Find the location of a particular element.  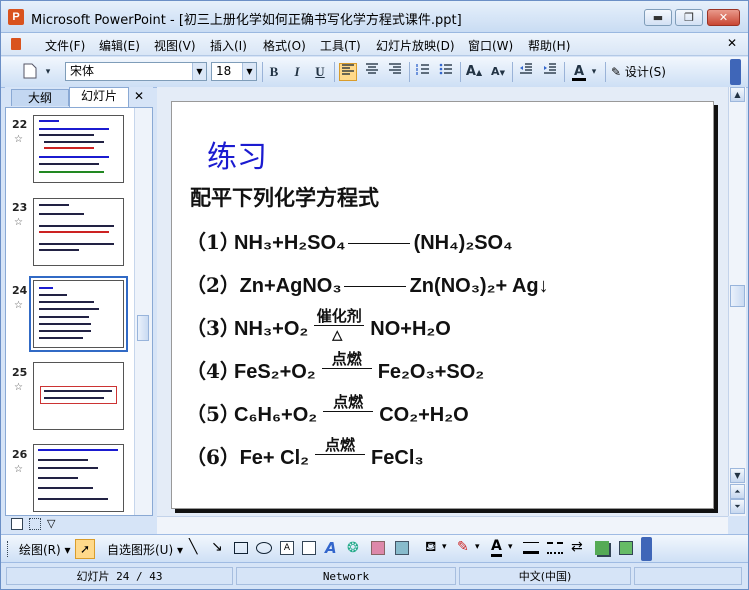

doc-icon is located at coordinates (16, 44).